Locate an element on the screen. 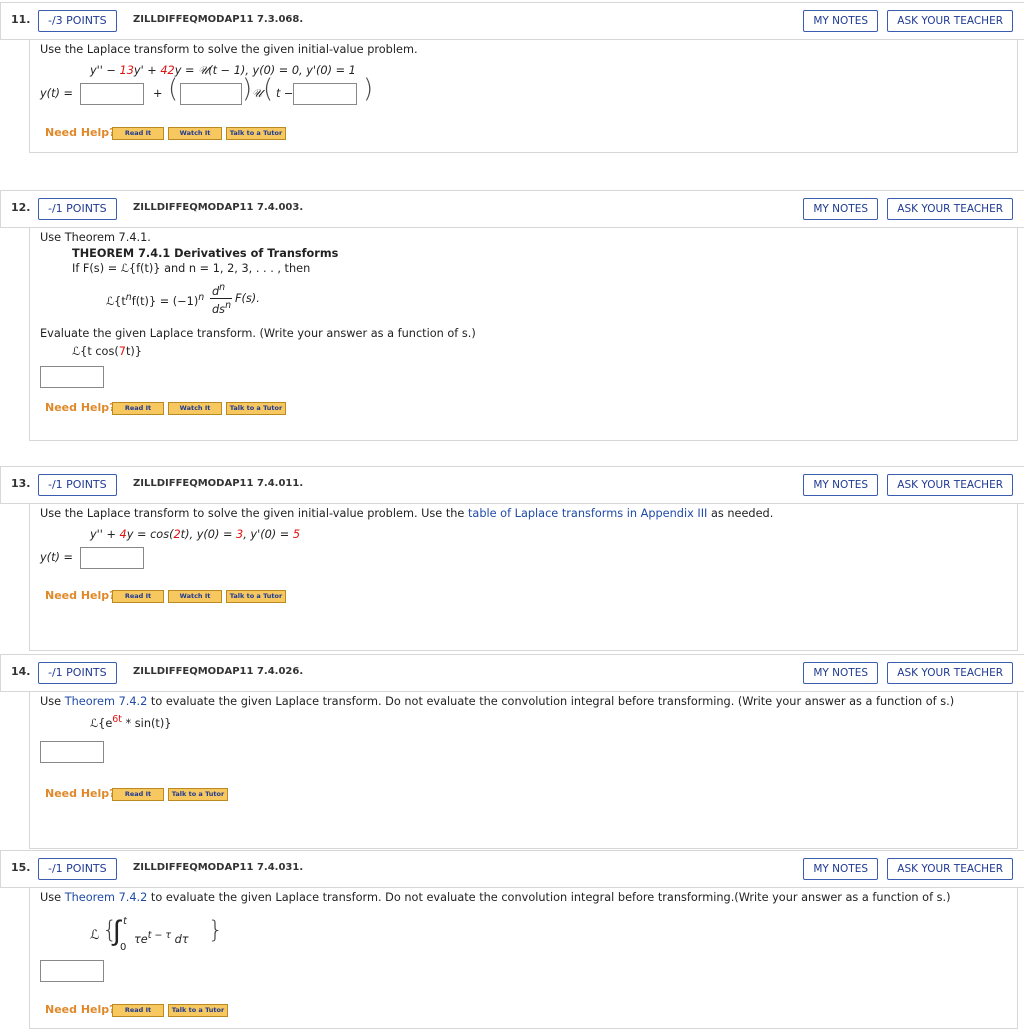 The image size is (1024, 1029). question-number: 12. is located at coordinates (21, 207).